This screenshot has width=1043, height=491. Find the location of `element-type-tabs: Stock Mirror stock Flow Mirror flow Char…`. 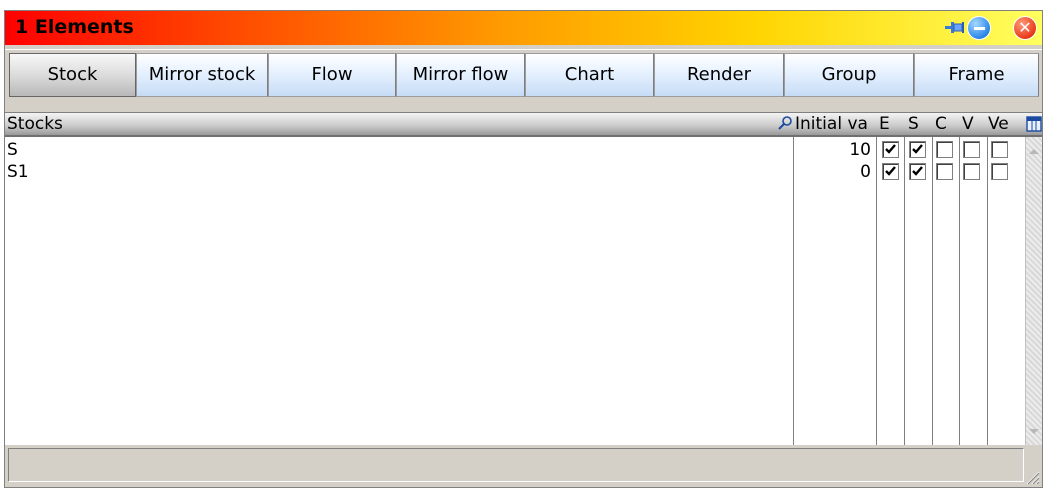

element-type-tabs: Stock Mirror stock Flow Mirror flow Char… is located at coordinates (523, 74).